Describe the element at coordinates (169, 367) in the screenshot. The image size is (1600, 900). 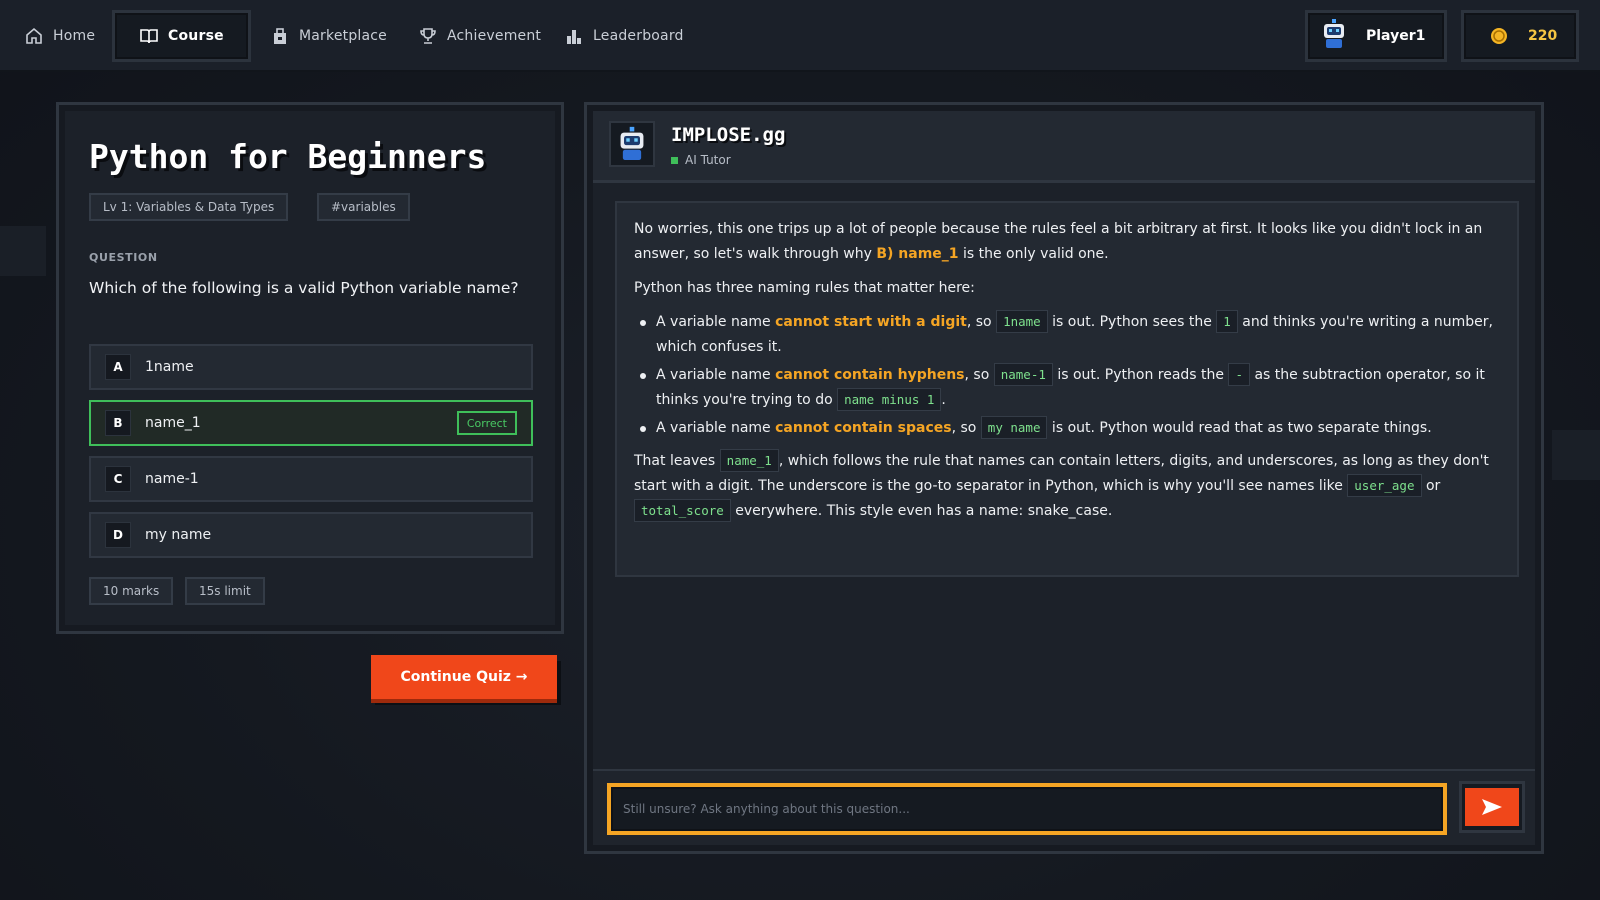
I see `option-text: 1name` at that location.